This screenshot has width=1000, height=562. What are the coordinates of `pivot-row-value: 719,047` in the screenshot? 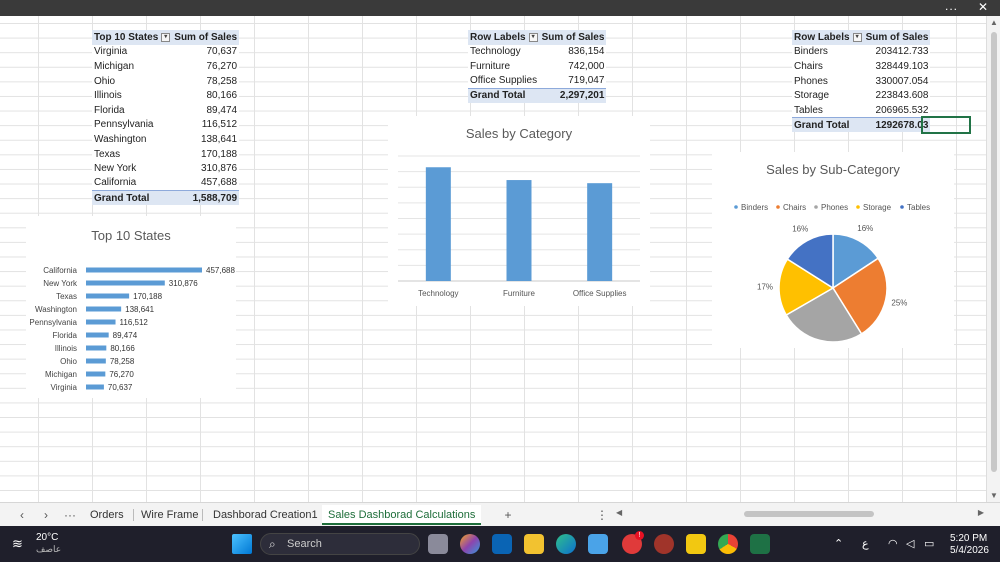 It's located at (573, 81).